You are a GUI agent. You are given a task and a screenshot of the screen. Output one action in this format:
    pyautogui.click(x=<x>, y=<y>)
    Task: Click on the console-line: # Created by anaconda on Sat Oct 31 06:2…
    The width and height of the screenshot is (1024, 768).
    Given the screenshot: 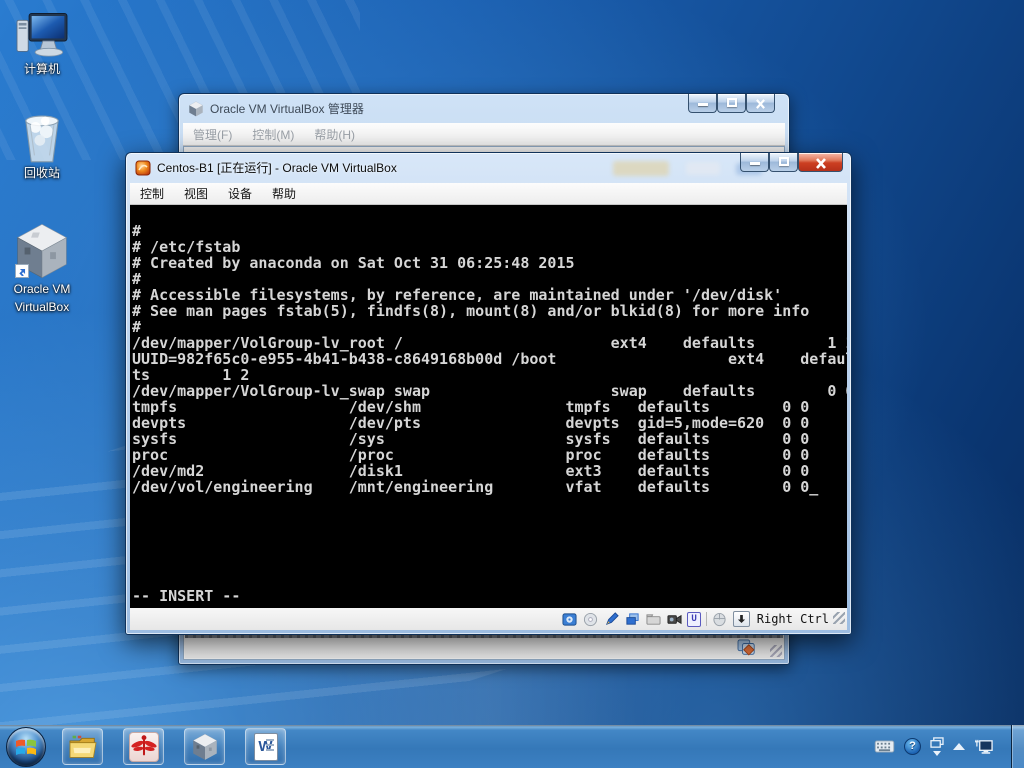 What is the action you would take?
    pyautogui.click(x=353, y=263)
    